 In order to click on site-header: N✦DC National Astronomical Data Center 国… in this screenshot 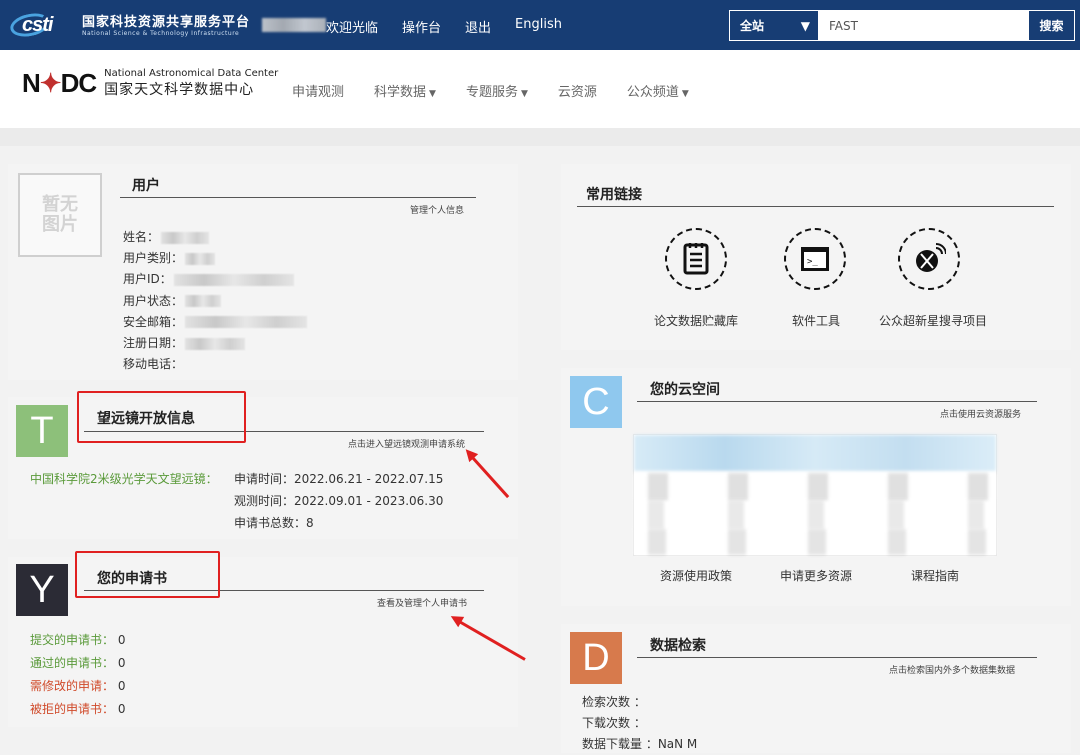, I will do `click(540, 89)`.